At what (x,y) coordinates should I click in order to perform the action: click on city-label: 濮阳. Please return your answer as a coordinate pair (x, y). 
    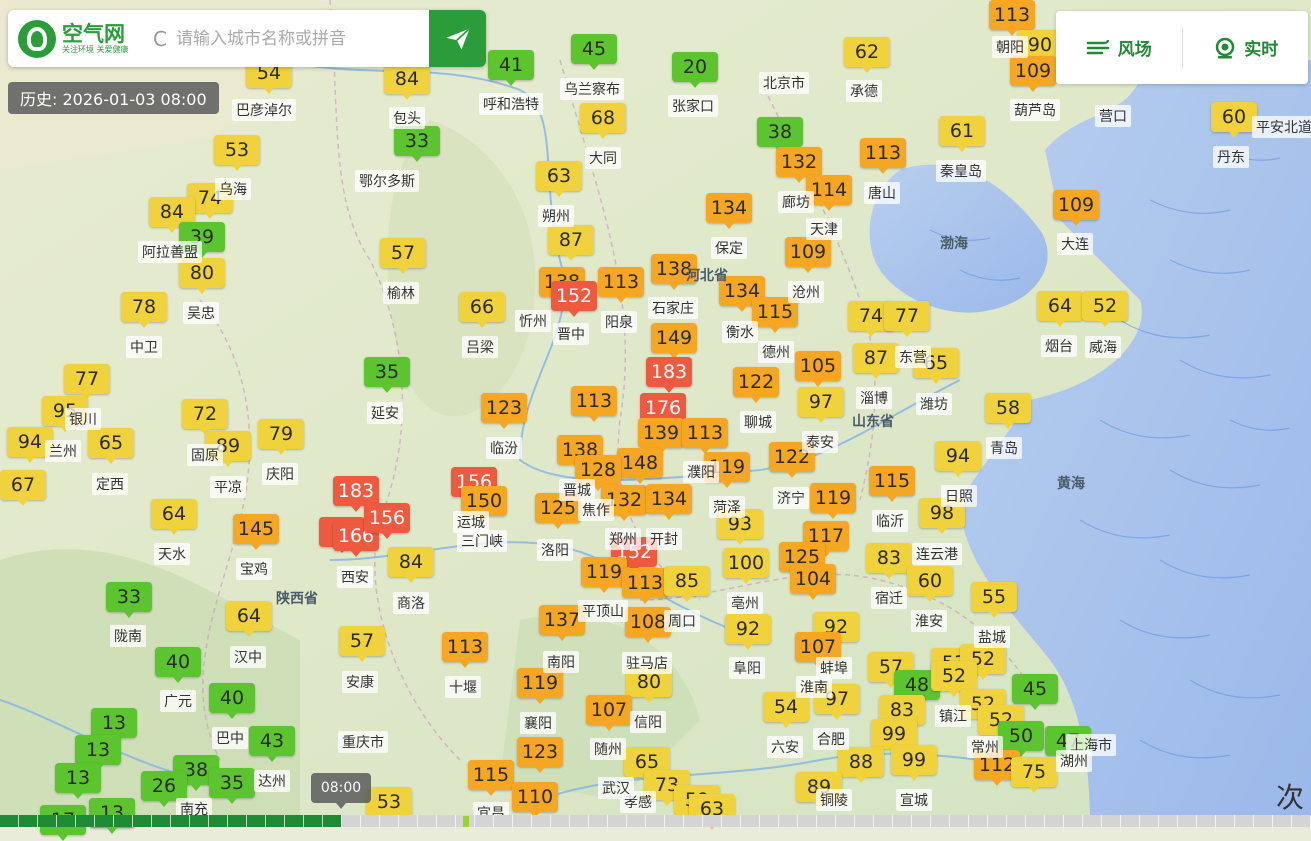
    Looking at the image, I should click on (701, 472).